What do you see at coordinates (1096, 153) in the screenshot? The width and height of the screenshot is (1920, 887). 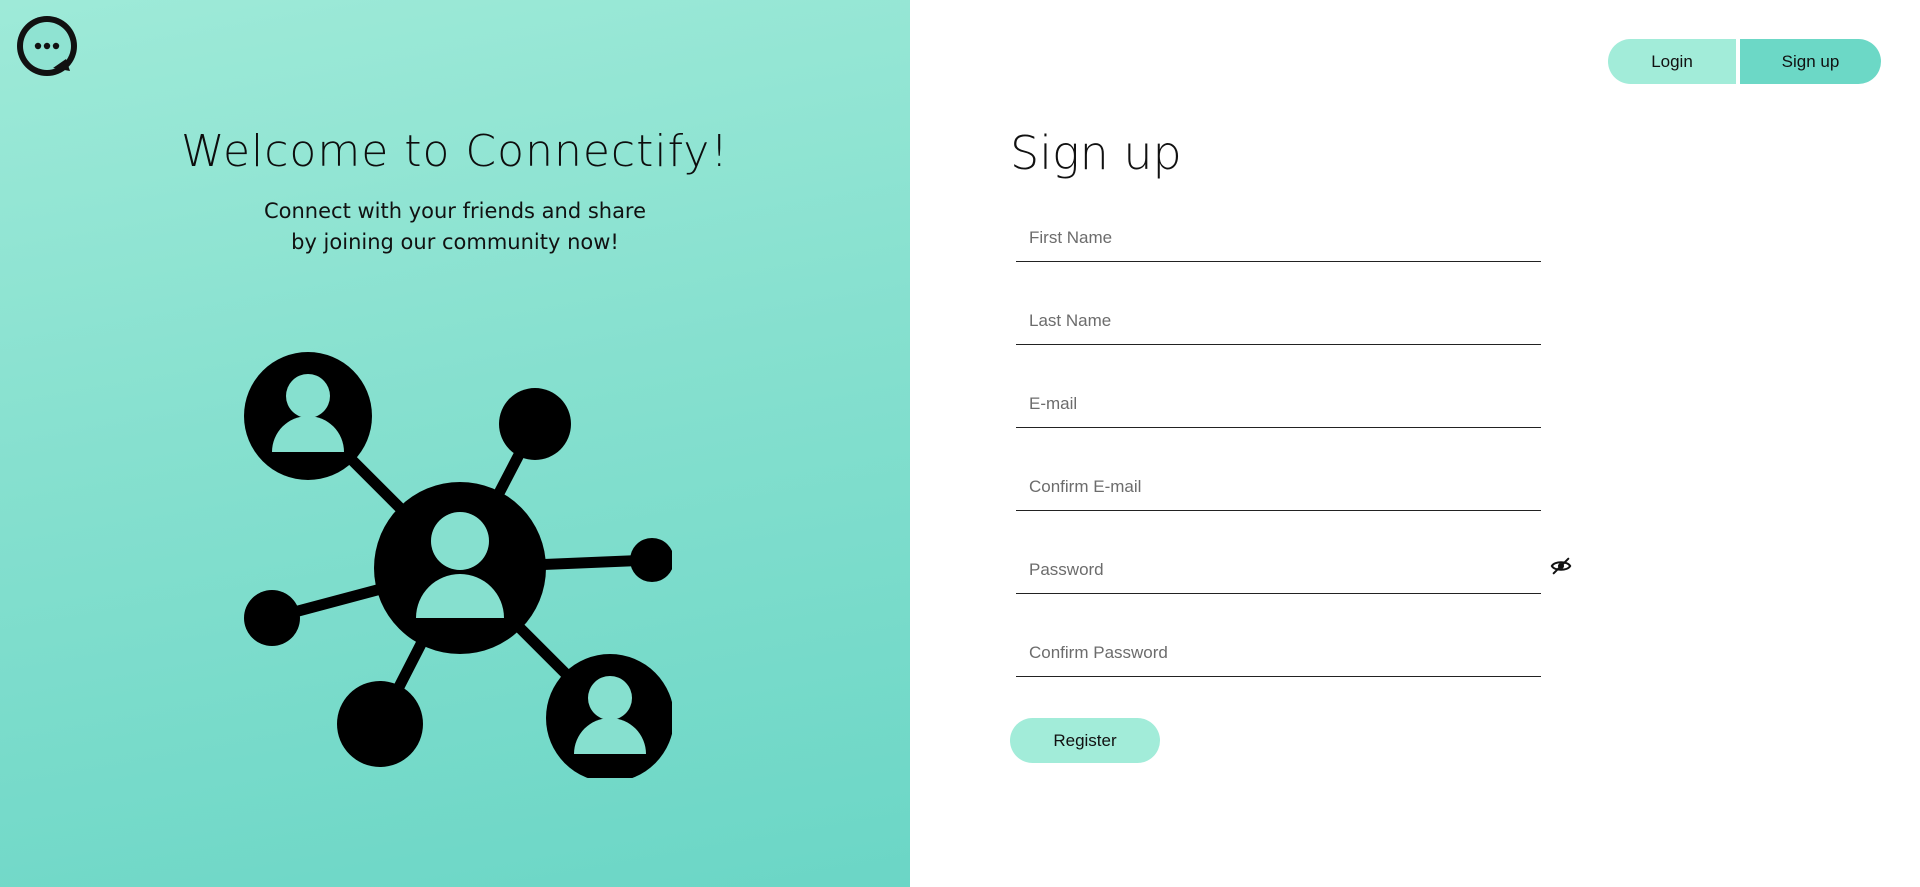 I see `form-title: Sign up` at bounding box center [1096, 153].